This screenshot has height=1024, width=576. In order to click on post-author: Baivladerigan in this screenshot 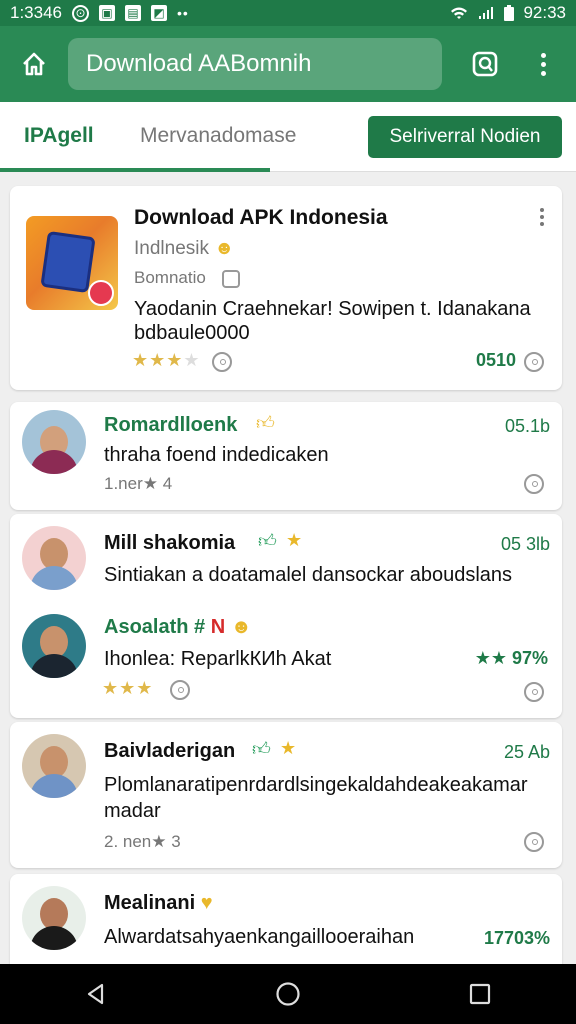, I will do `click(170, 751)`.